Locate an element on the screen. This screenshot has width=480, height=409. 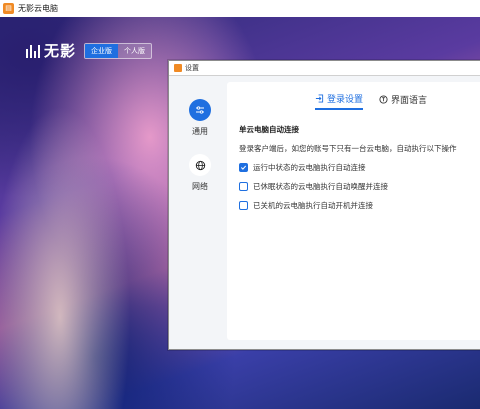
option-auto-boot-shutdown: 已关机的云电脑执行自动开机并连接 is located at coordinates (306, 205).